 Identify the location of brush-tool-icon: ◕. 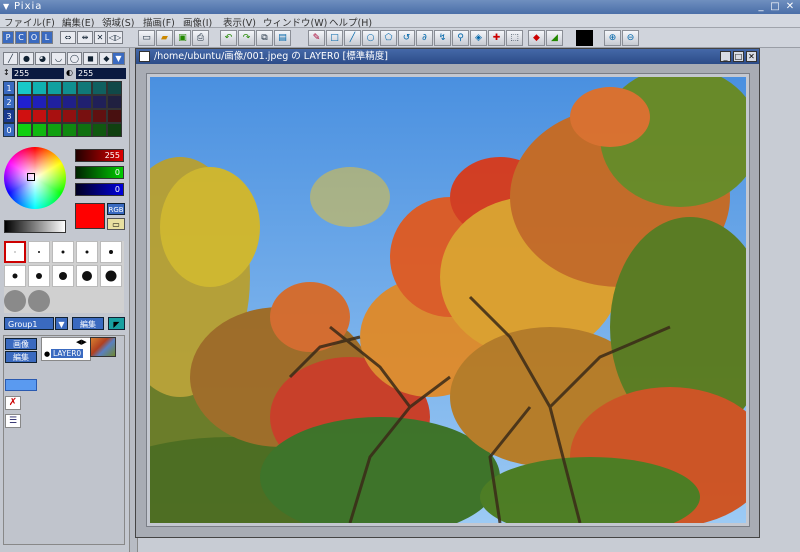
(42, 58).